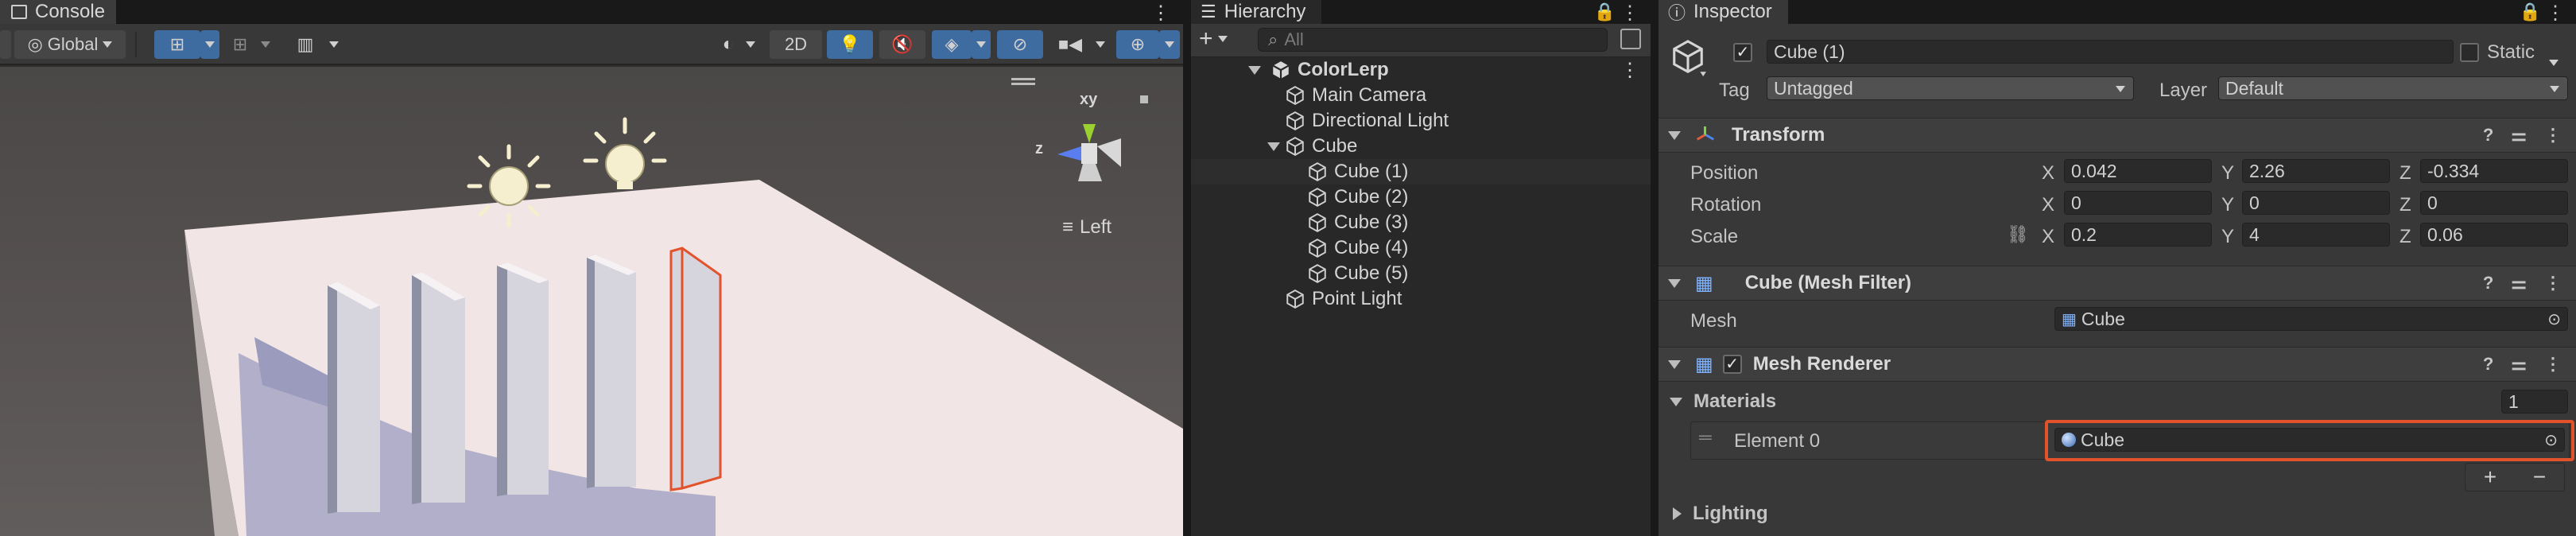 The width and height of the screenshot is (2576, 536). I want to click on tab-console: Console, so click(58, 12).